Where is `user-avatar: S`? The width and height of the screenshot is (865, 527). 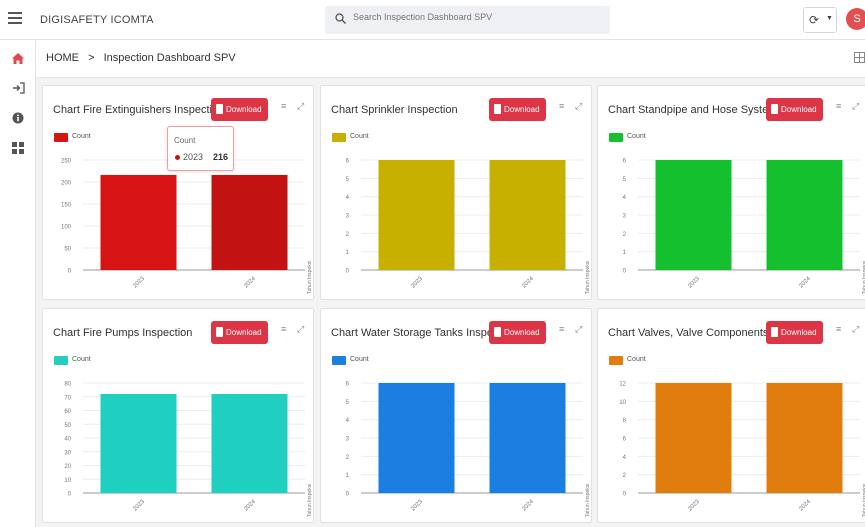
user-avatar: S is located at coordinates (855, 19).